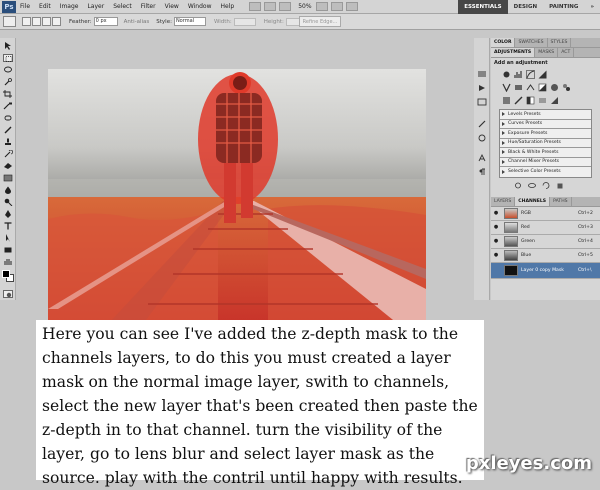 The height and width of the screenshot is (490, 600). What do you see at coordinates (137, 22) in the screenshot?
I see `antialias-checkbox: Anti-alias` at bounding box center [137, 22].